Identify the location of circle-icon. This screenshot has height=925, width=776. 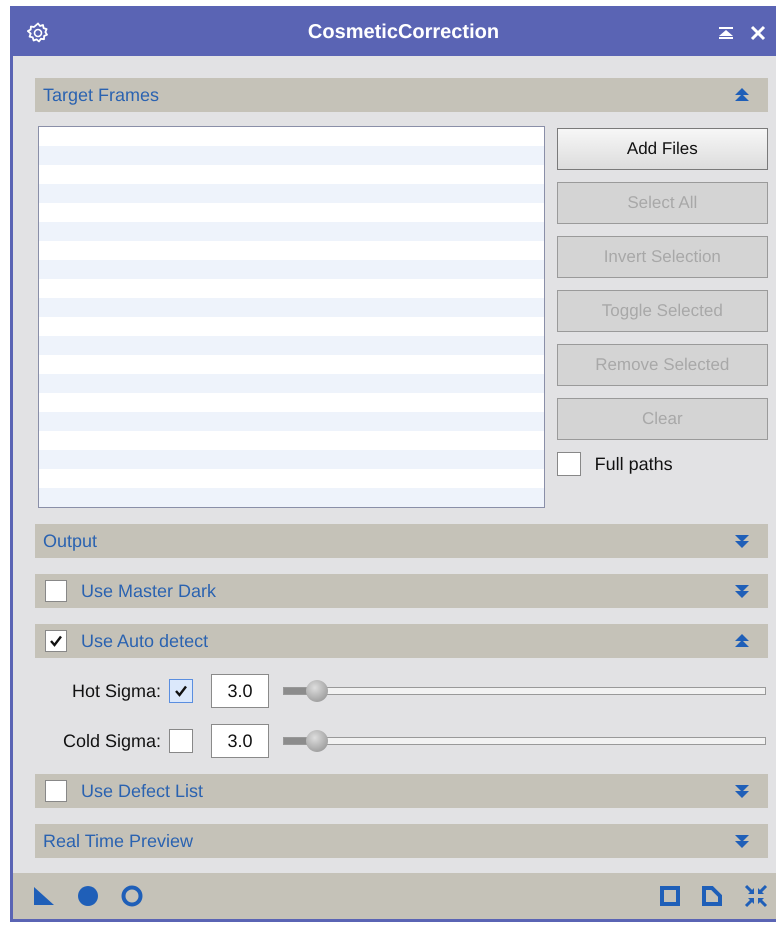
(88, 896).